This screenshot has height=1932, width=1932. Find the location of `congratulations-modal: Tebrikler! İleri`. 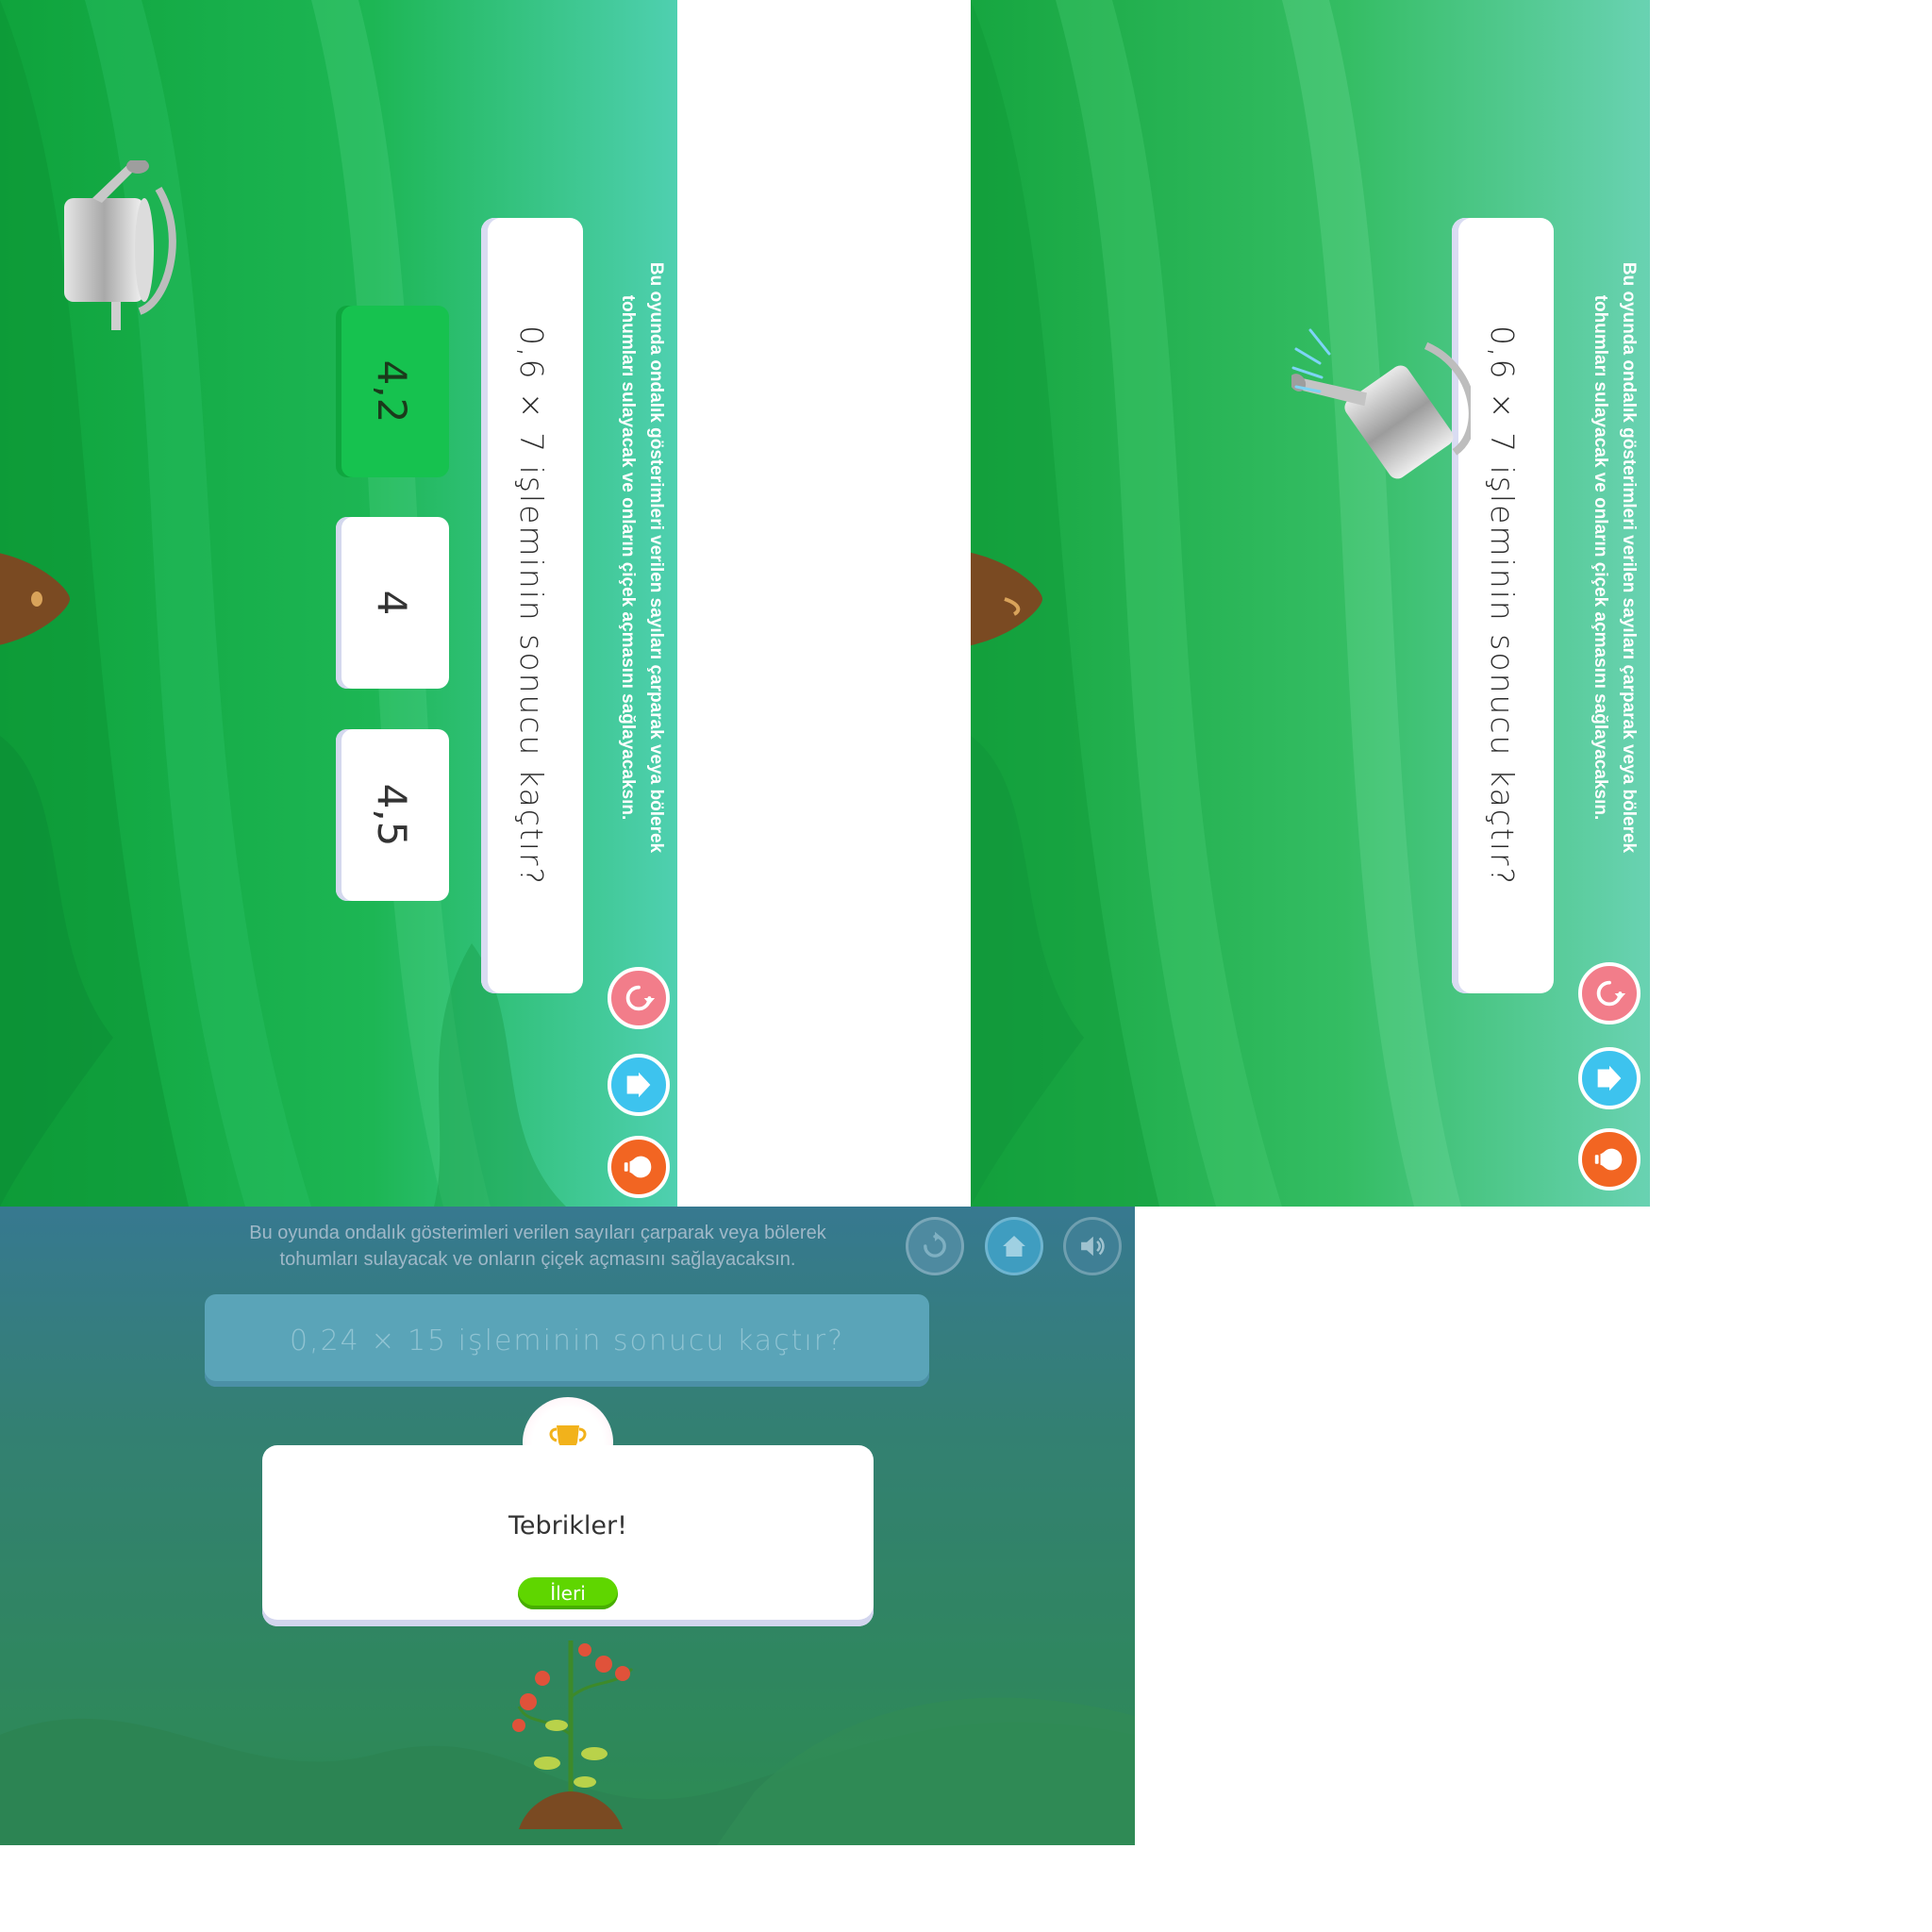

congratulations-modal: Tebrikler! İleri is located at coordinates (568, 1535).